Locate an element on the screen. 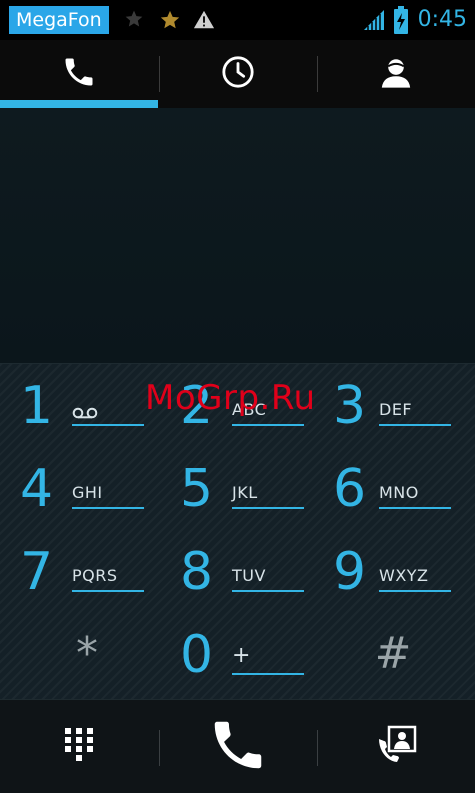 This screenshot has width=475, height=793. recent-clock-icon is located at coordinates (238, 74).